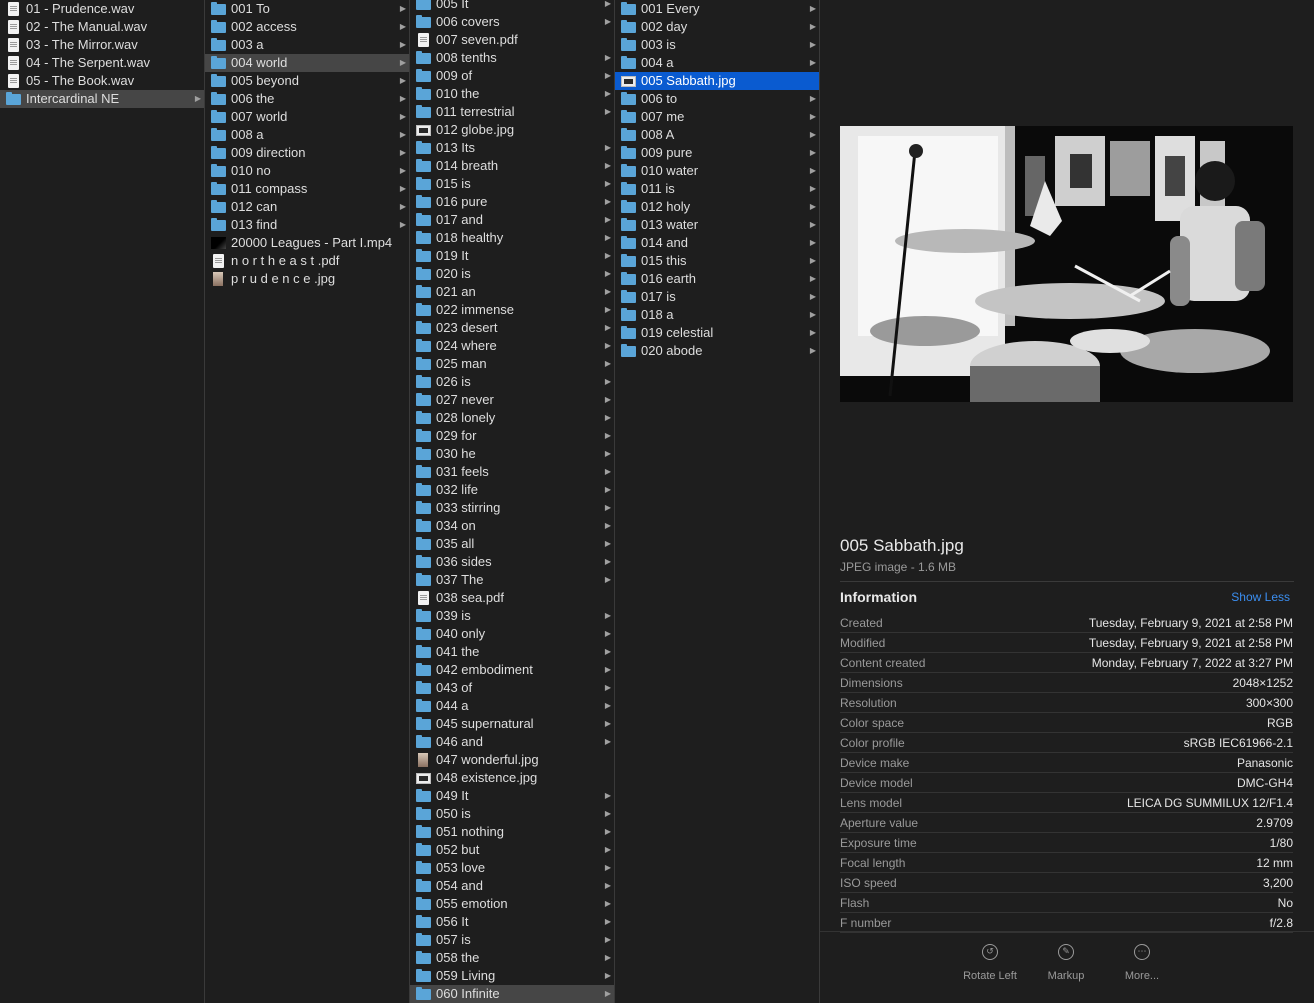 The image size is (1314, 1003). What do you see at coordinates (1066, 964) in the screenshot?
I see `markup-button: ✎ Markup` at bounding box center [1066, 964].